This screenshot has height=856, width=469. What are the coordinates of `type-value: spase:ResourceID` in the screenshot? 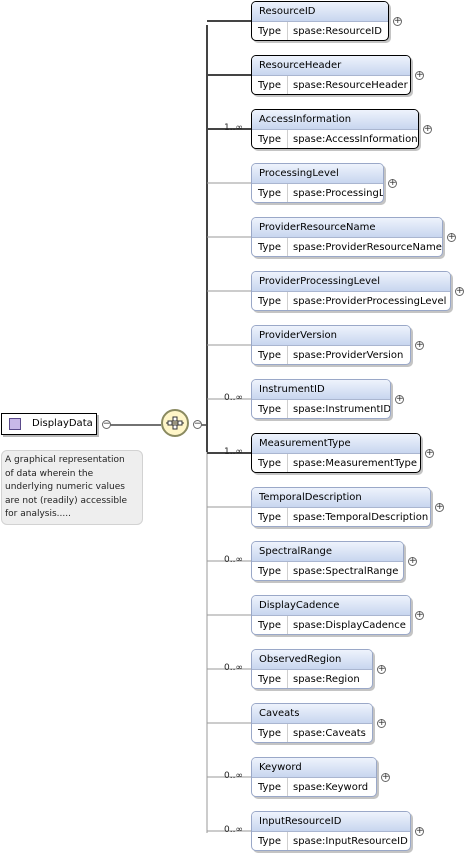 It's located at (337, 31).